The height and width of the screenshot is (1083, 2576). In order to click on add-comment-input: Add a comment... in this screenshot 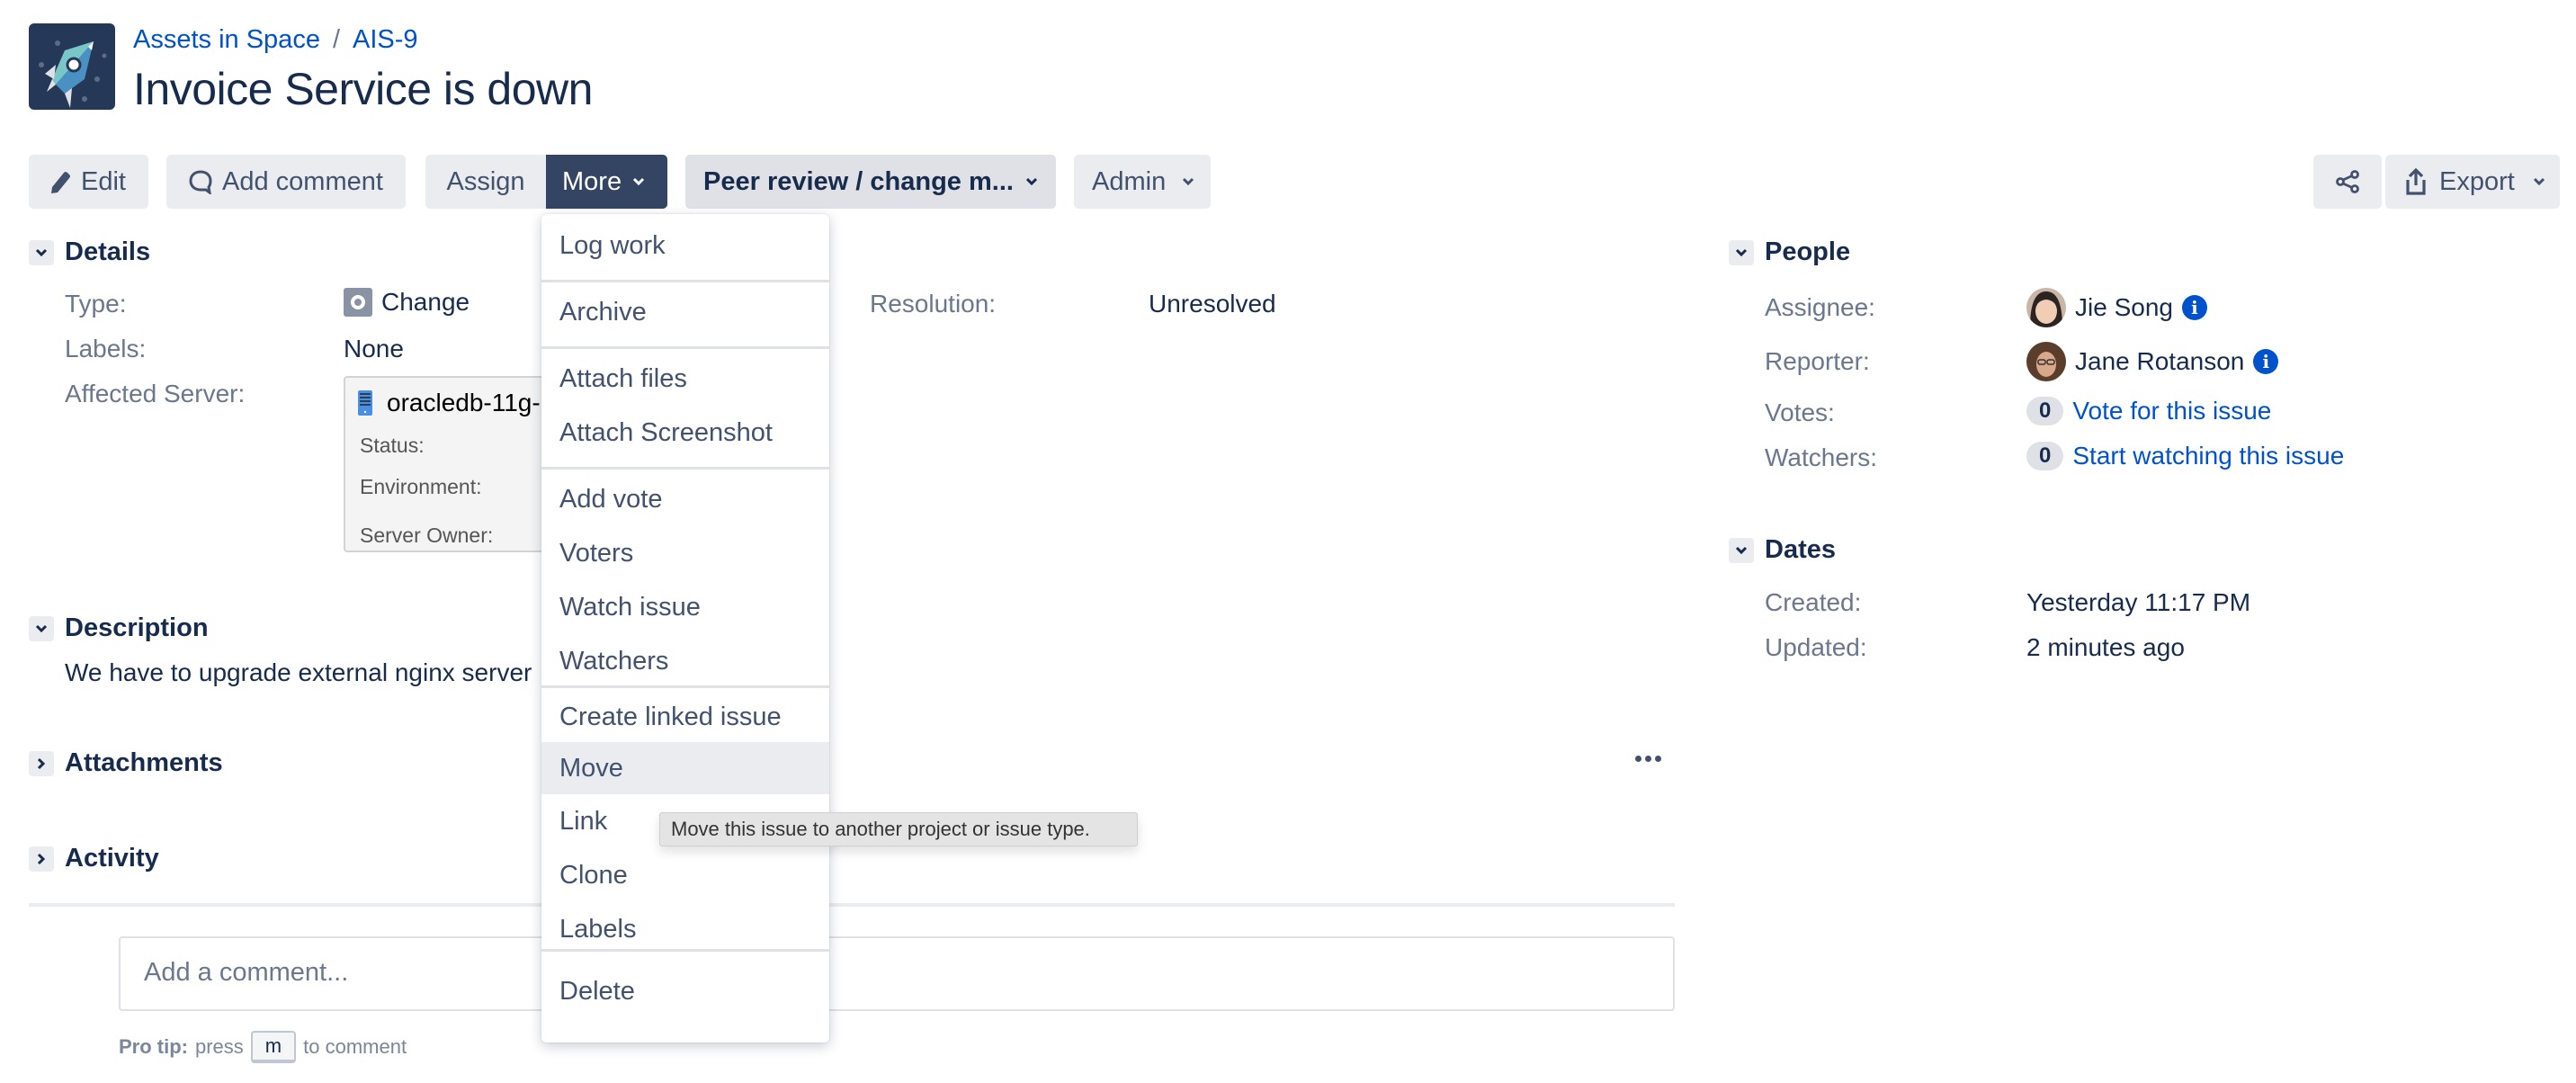, I will do `click(897, 973)`.